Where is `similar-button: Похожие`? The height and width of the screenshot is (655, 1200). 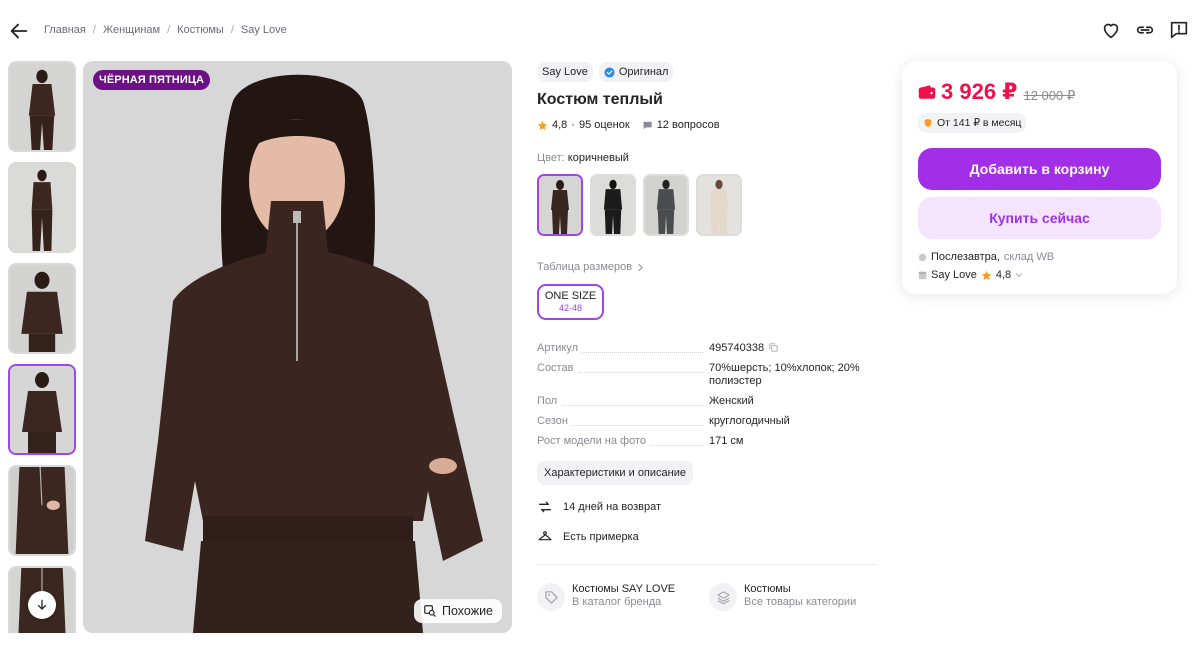 similar-button: Похожие is located at coordinates (457, 611).